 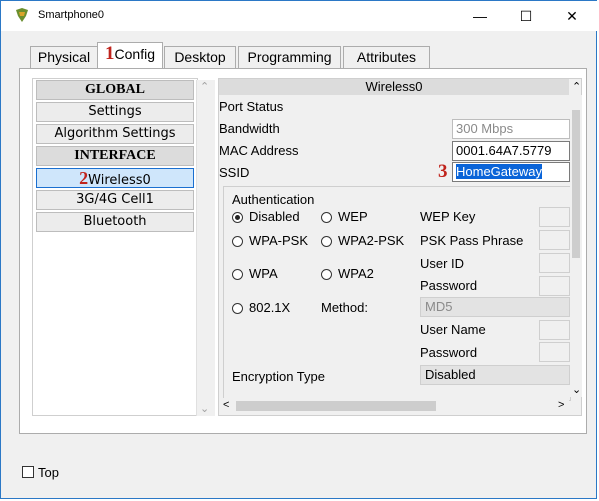 What do you see at coordinates (511, 129) in the screenshot?
I see `bandwidth-field: 300 Mbps` at bounding box center [511, 129].